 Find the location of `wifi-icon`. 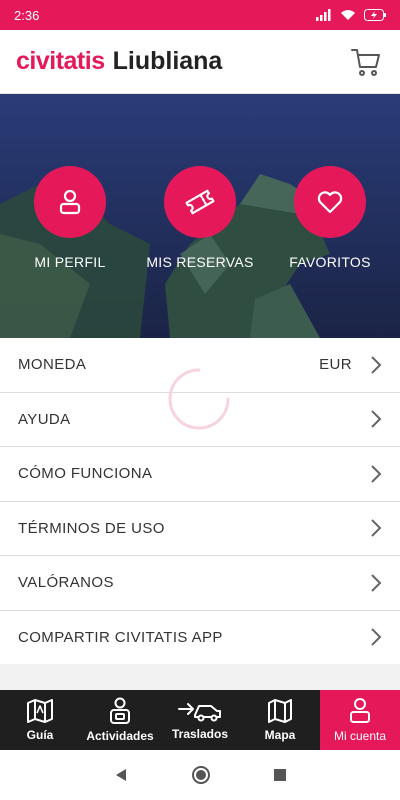

wifi-icon is located at coordinates (348, 15).